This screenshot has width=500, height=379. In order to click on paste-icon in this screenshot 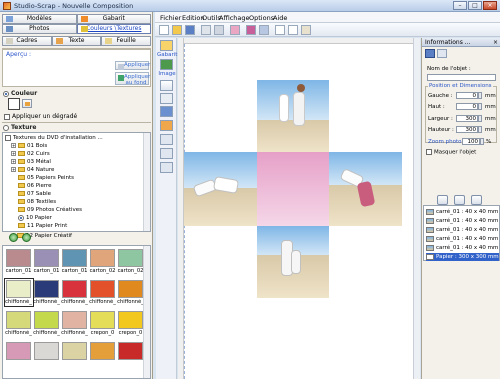, I will do `click(306, 30)`.